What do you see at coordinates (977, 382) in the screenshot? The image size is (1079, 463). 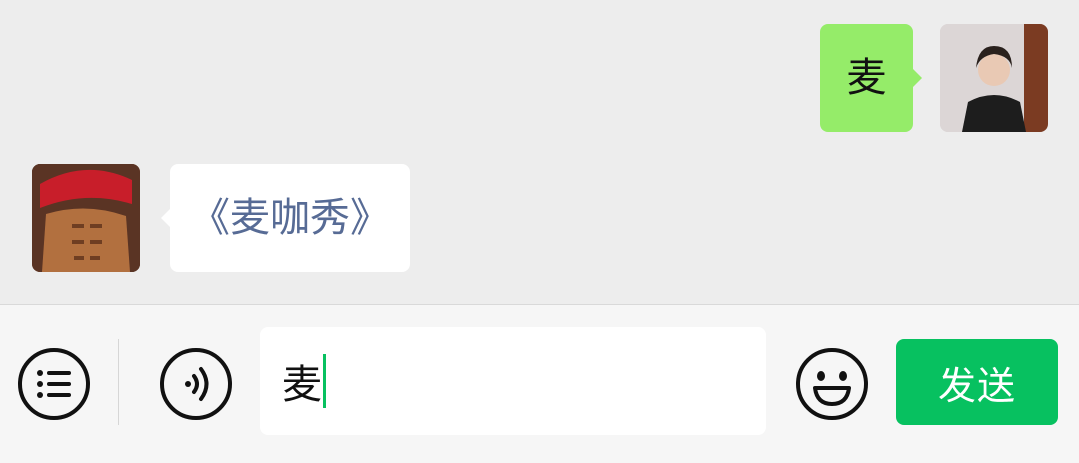 I see `send-button: 发送` at bounding box center [977, 382].